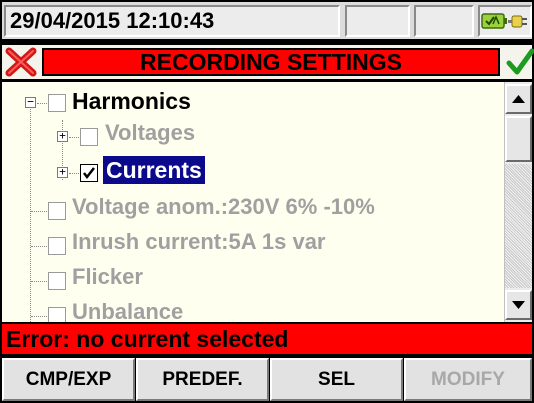 This screenshot has width=534, height=403. I want to click on page-title: RECORDING SETTINGS, so click(271, 62).